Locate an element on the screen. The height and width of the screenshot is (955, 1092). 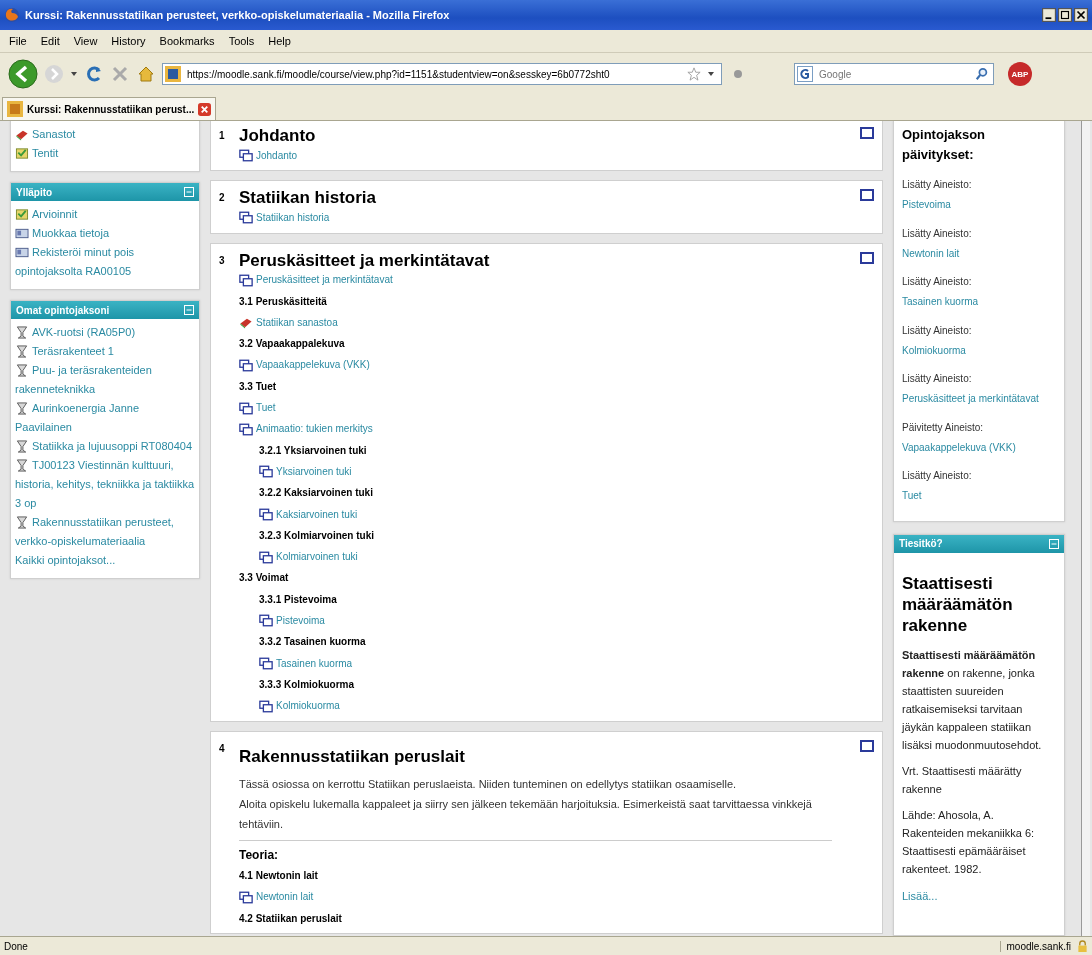
adblock-button: ABP is located at coordinates (1020, 74).